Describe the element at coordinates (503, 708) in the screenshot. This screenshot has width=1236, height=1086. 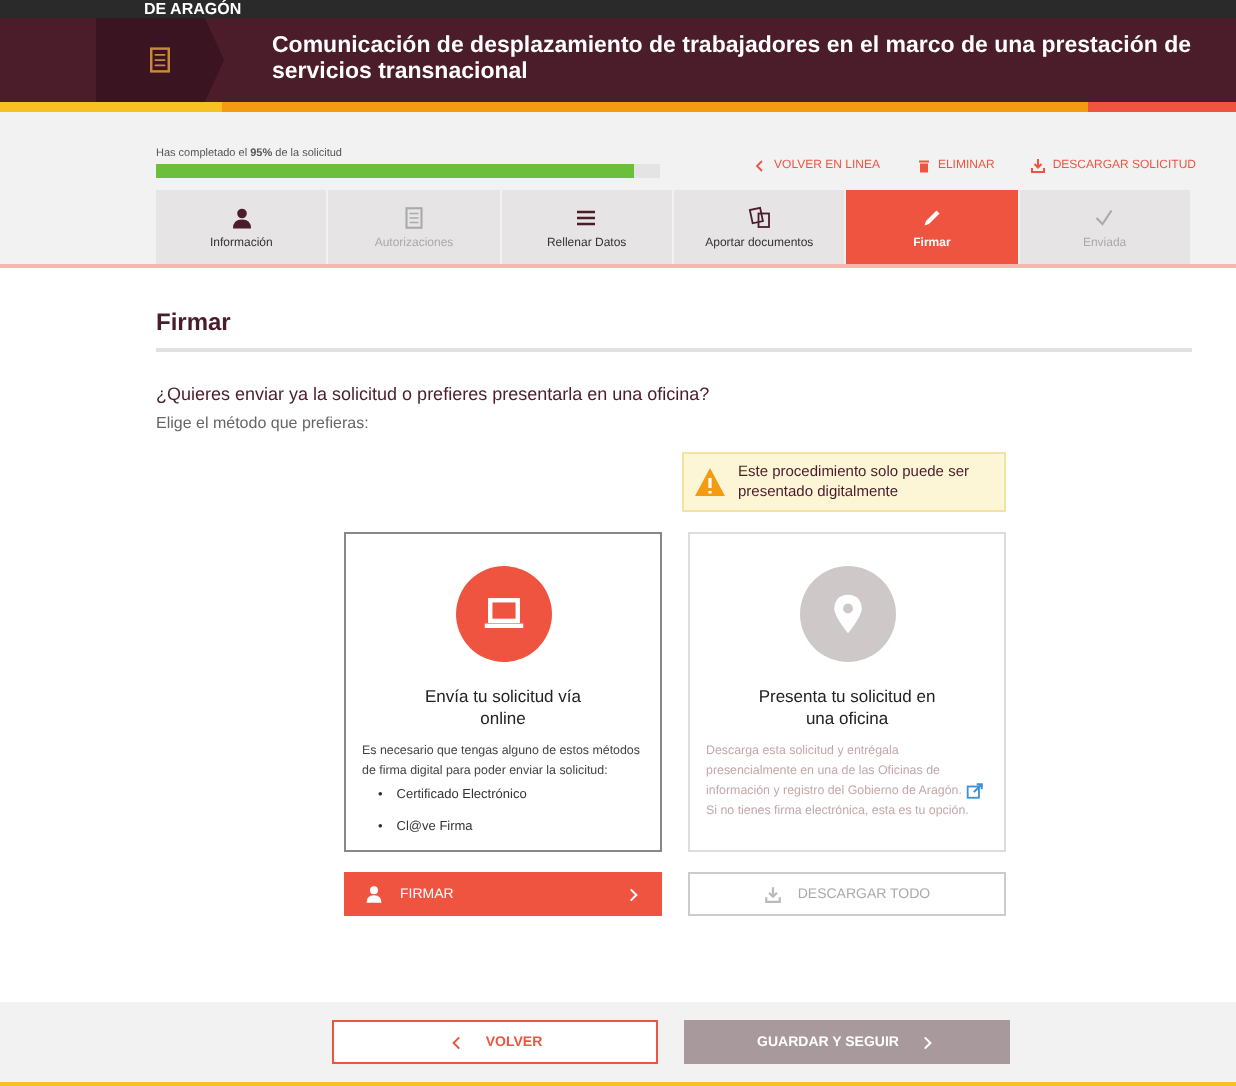
I see `option-title: Envía tu solicitud vía online` at that location.